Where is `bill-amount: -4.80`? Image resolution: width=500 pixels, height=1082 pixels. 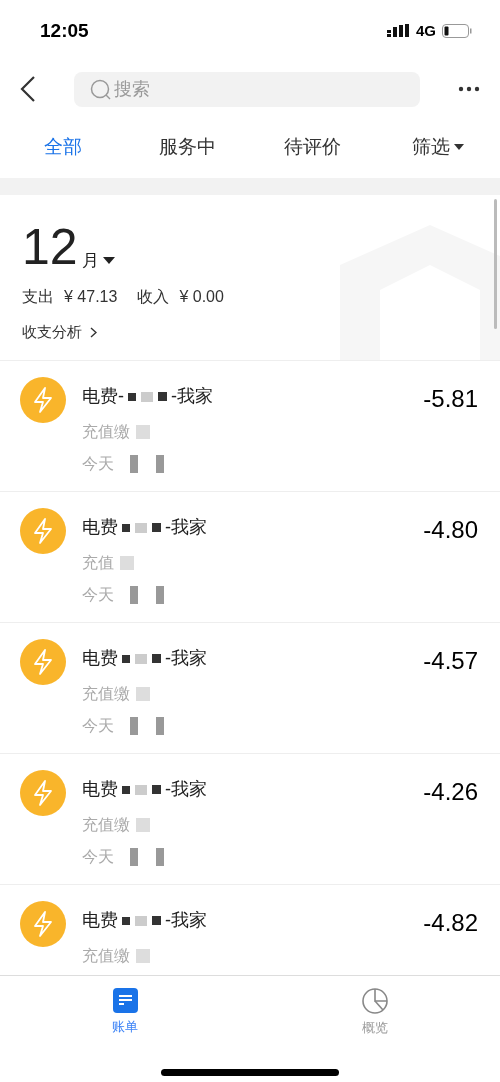
bill-amount: -4.80 is located at coordinates (450, 530).